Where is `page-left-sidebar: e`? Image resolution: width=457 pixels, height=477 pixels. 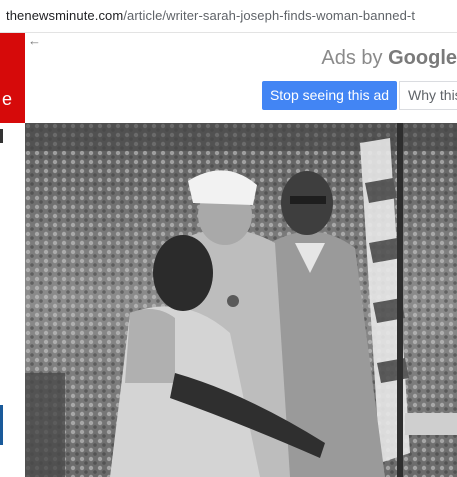 page-left-sidebar: e is located at coordinates (12, 255).